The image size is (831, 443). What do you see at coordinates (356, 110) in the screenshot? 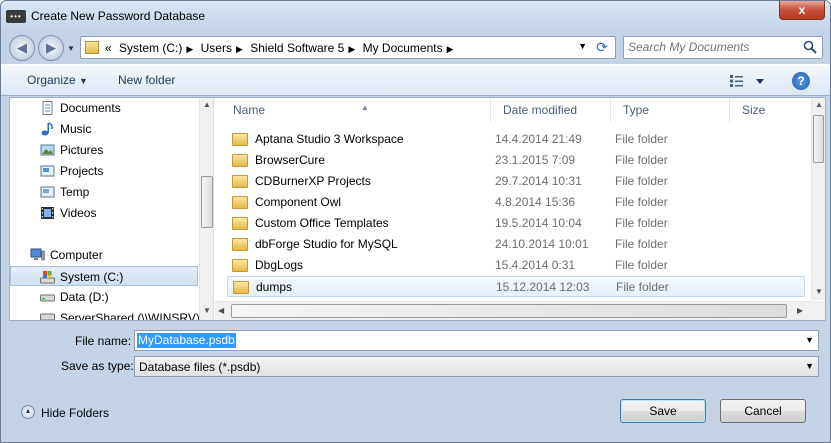
I see `column-header-name: Name ▲` at bounding box center [356, 110].